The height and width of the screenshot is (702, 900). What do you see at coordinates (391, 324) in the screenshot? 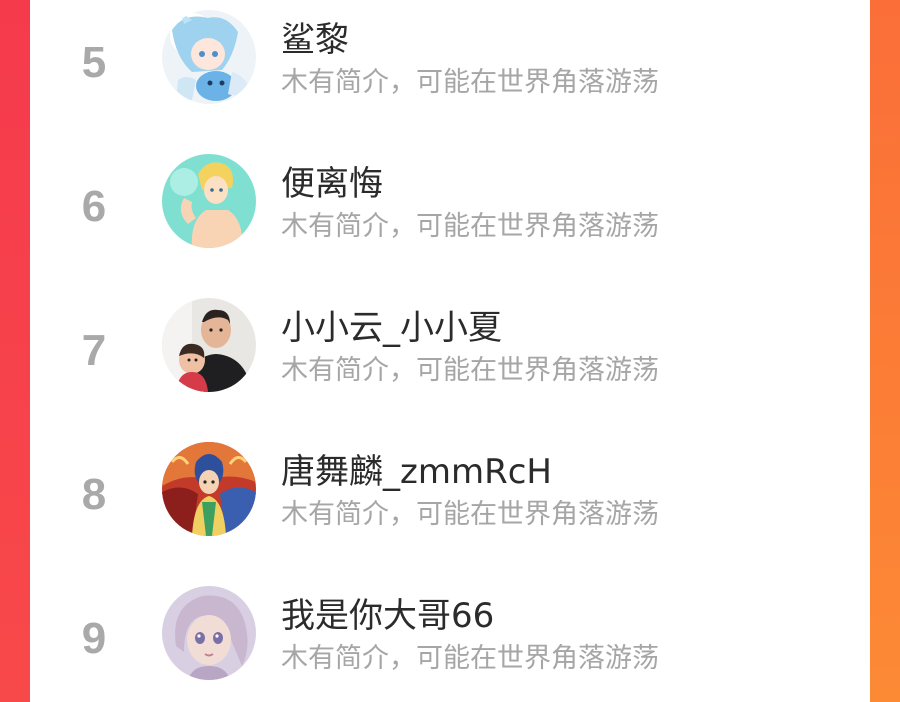
I see `user-name: 小小云_小小夏` at bounding box center [391, 324].